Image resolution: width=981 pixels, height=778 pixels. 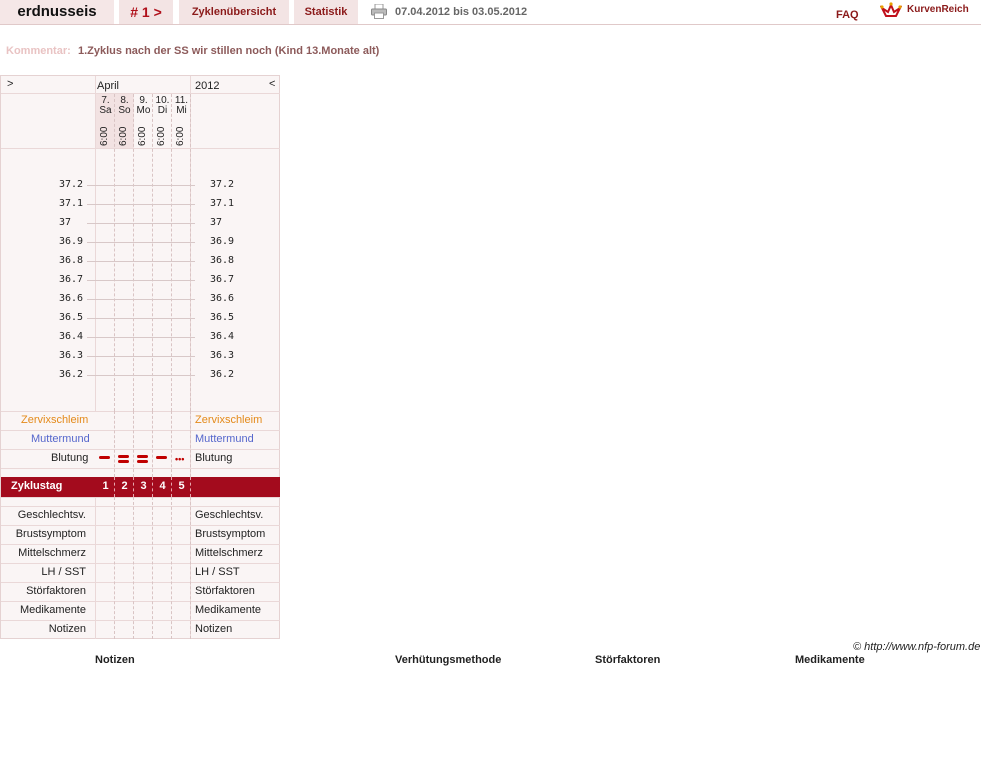 What do you see at coordinates (50, 534) in the screenshot?
I see `row-label-left: Brustsymptom` at bounding box center [50, 534].